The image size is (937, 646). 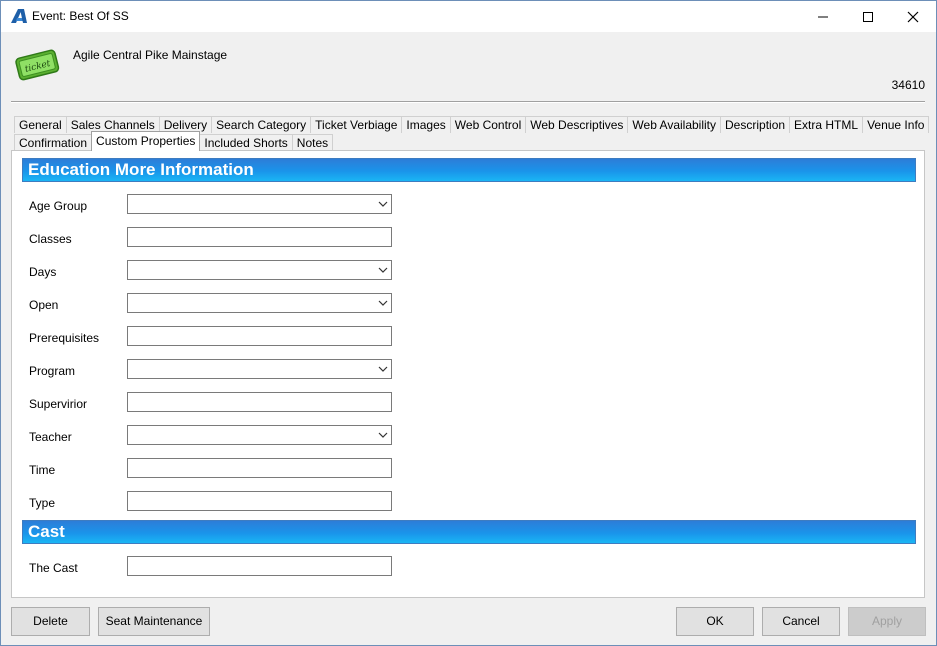 What do you see at coordinates (259, 303) in the screenshot?
I see `open-dropdown` at bounding box center [259, 303].